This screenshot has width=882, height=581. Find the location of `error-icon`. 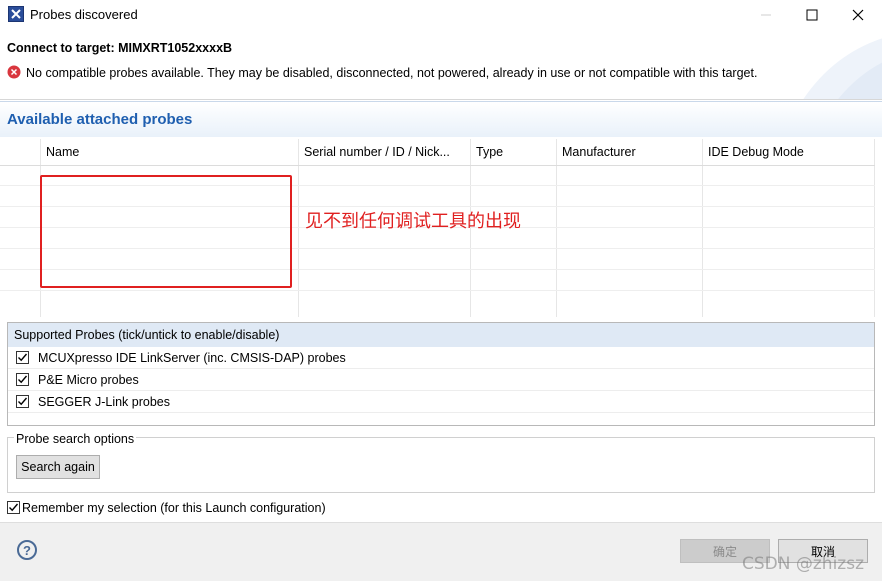

error-icon is located at coordinates (14, 72).